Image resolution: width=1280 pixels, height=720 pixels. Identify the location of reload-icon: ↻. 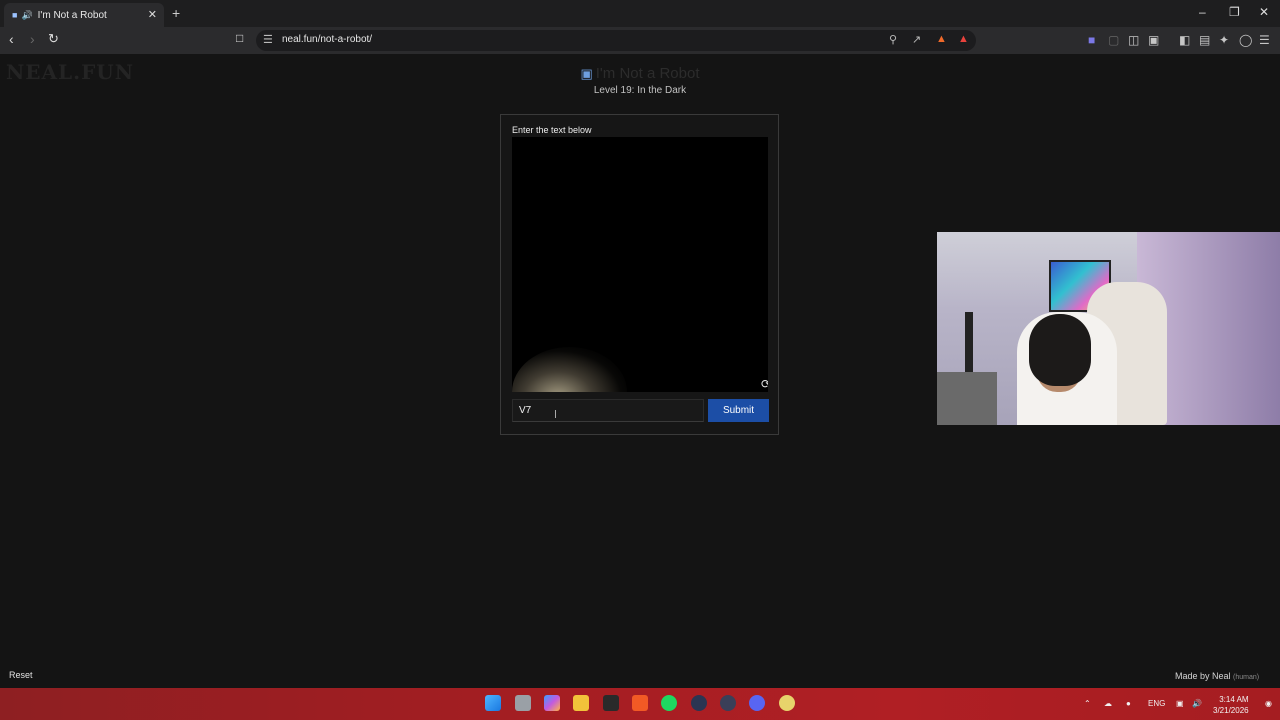
(53, 39).